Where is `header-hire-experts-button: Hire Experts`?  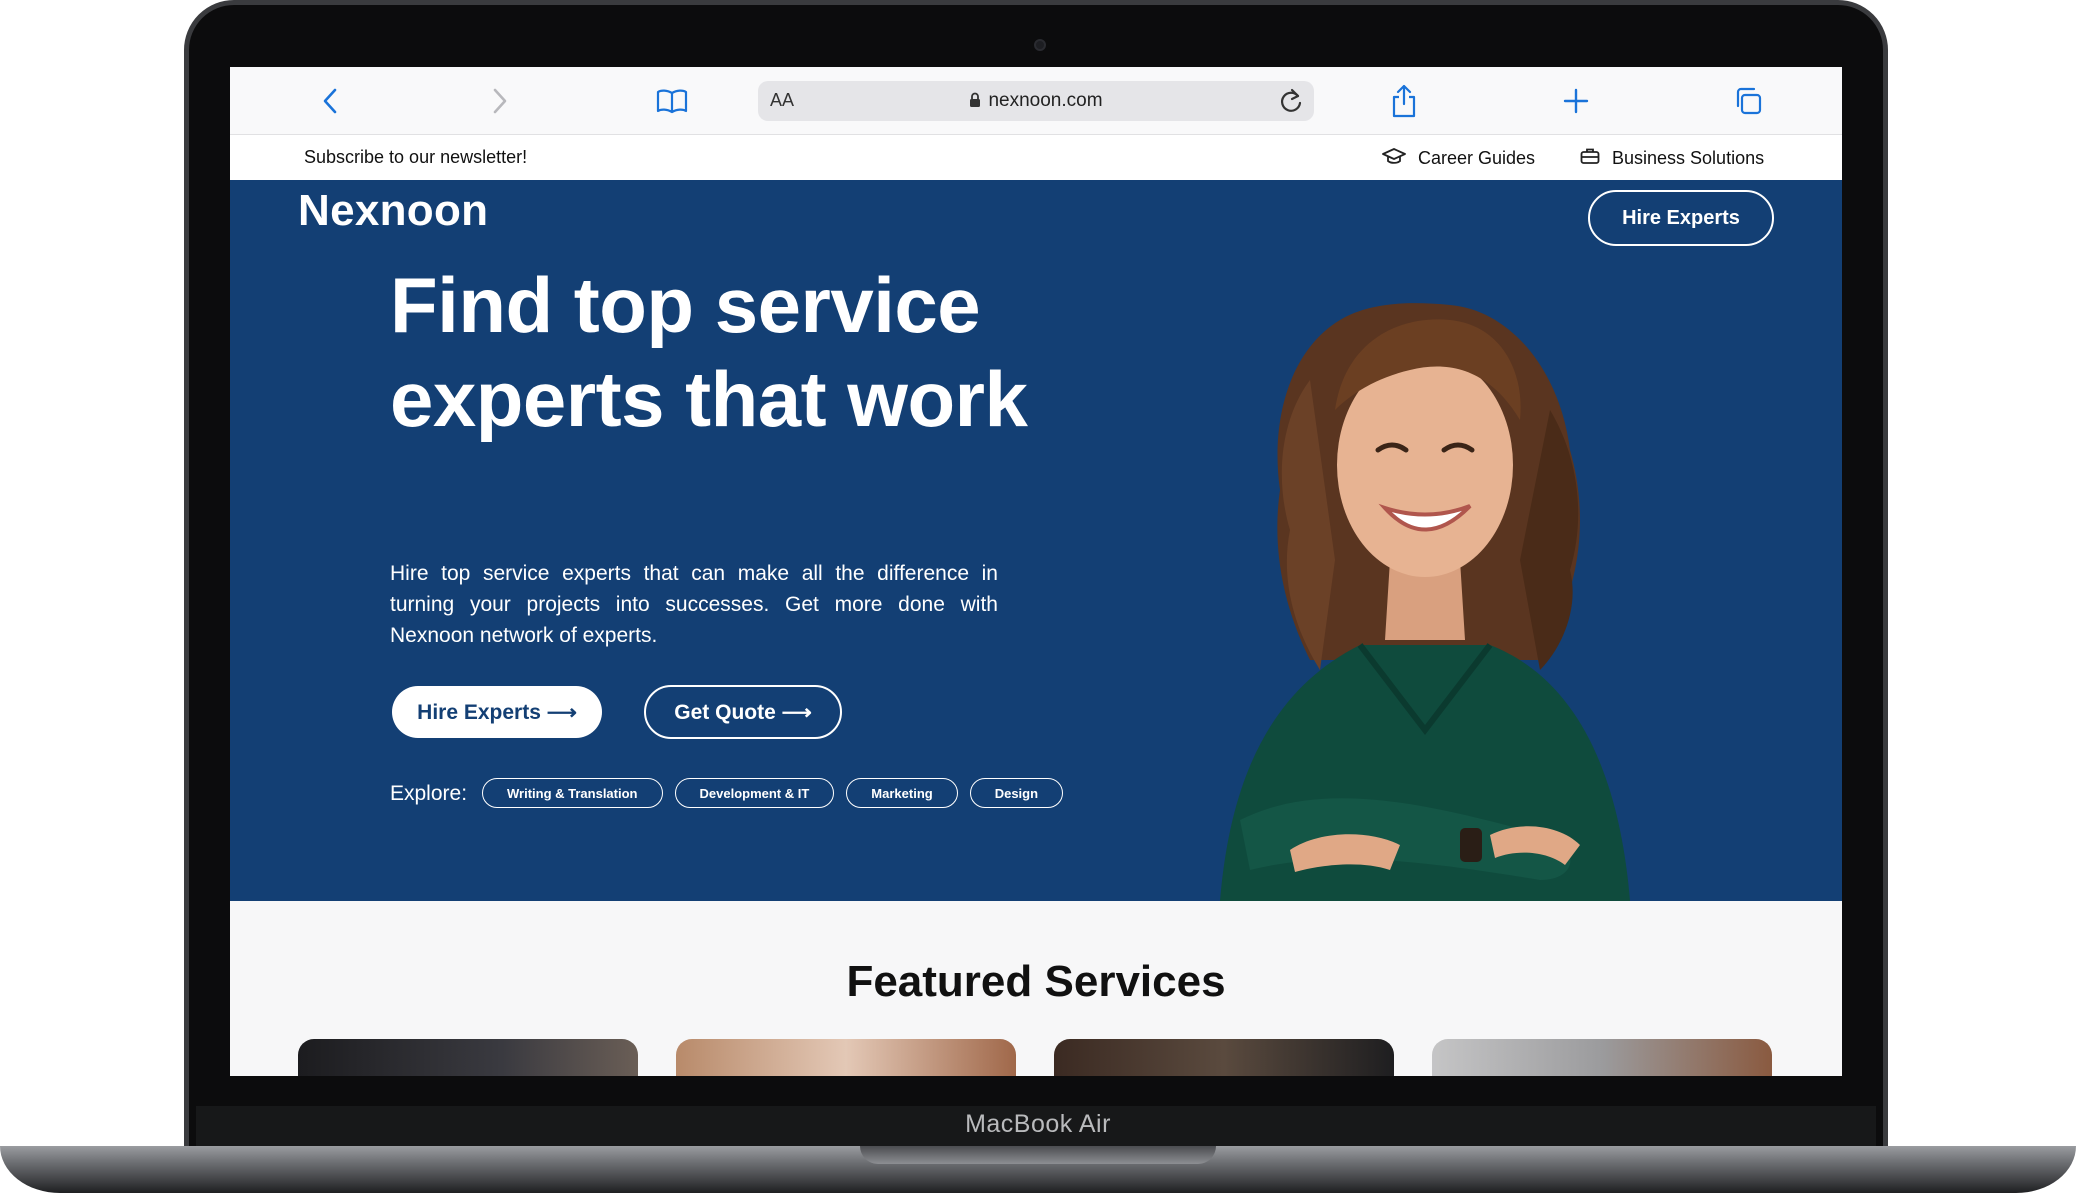
header-hire-experts-button: Hire Experts is located at coordinates (1681, 218).